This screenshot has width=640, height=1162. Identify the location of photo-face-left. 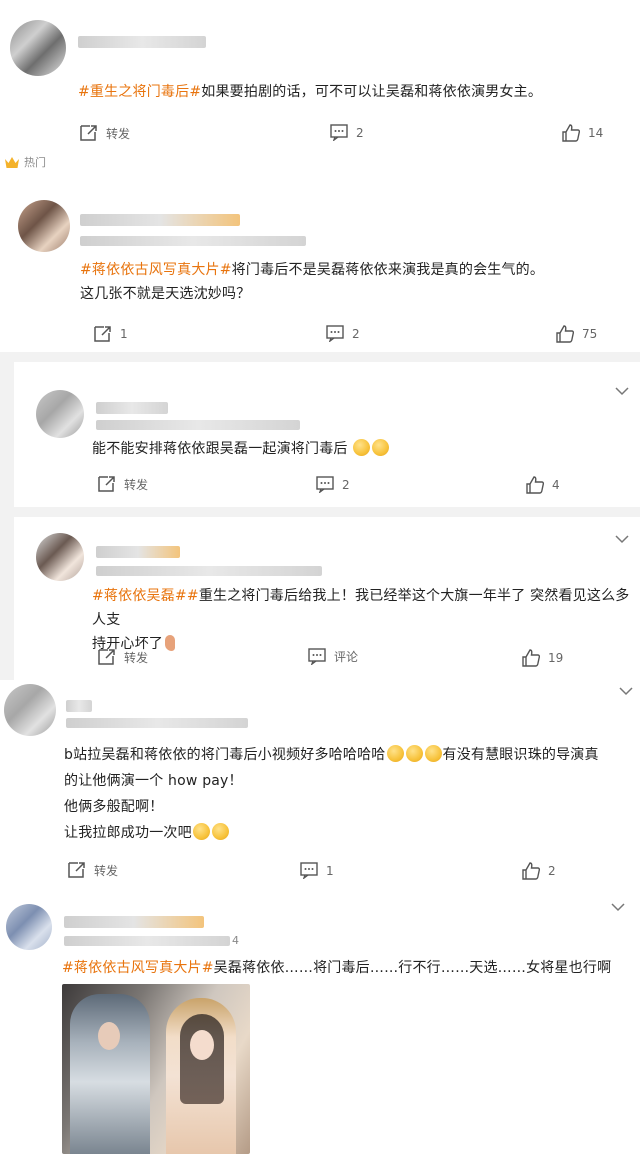
(109, 1036).